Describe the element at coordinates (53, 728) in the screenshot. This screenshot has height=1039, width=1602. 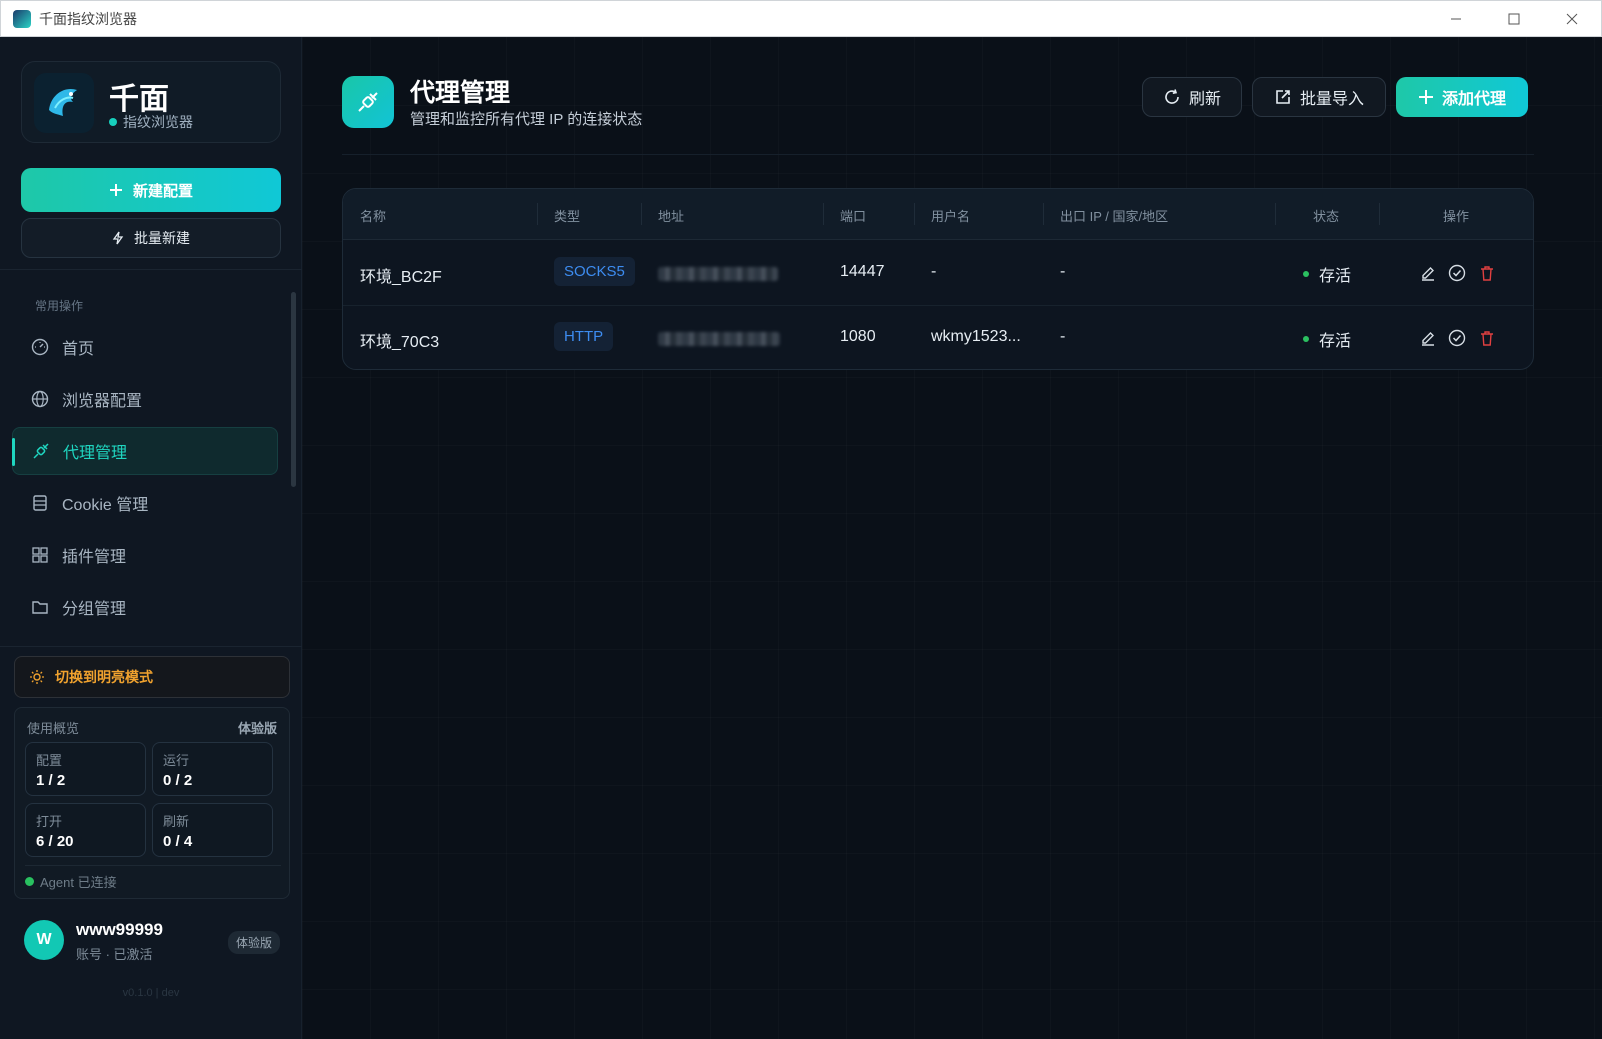
I see `usage-title: 使用概览` at that location.